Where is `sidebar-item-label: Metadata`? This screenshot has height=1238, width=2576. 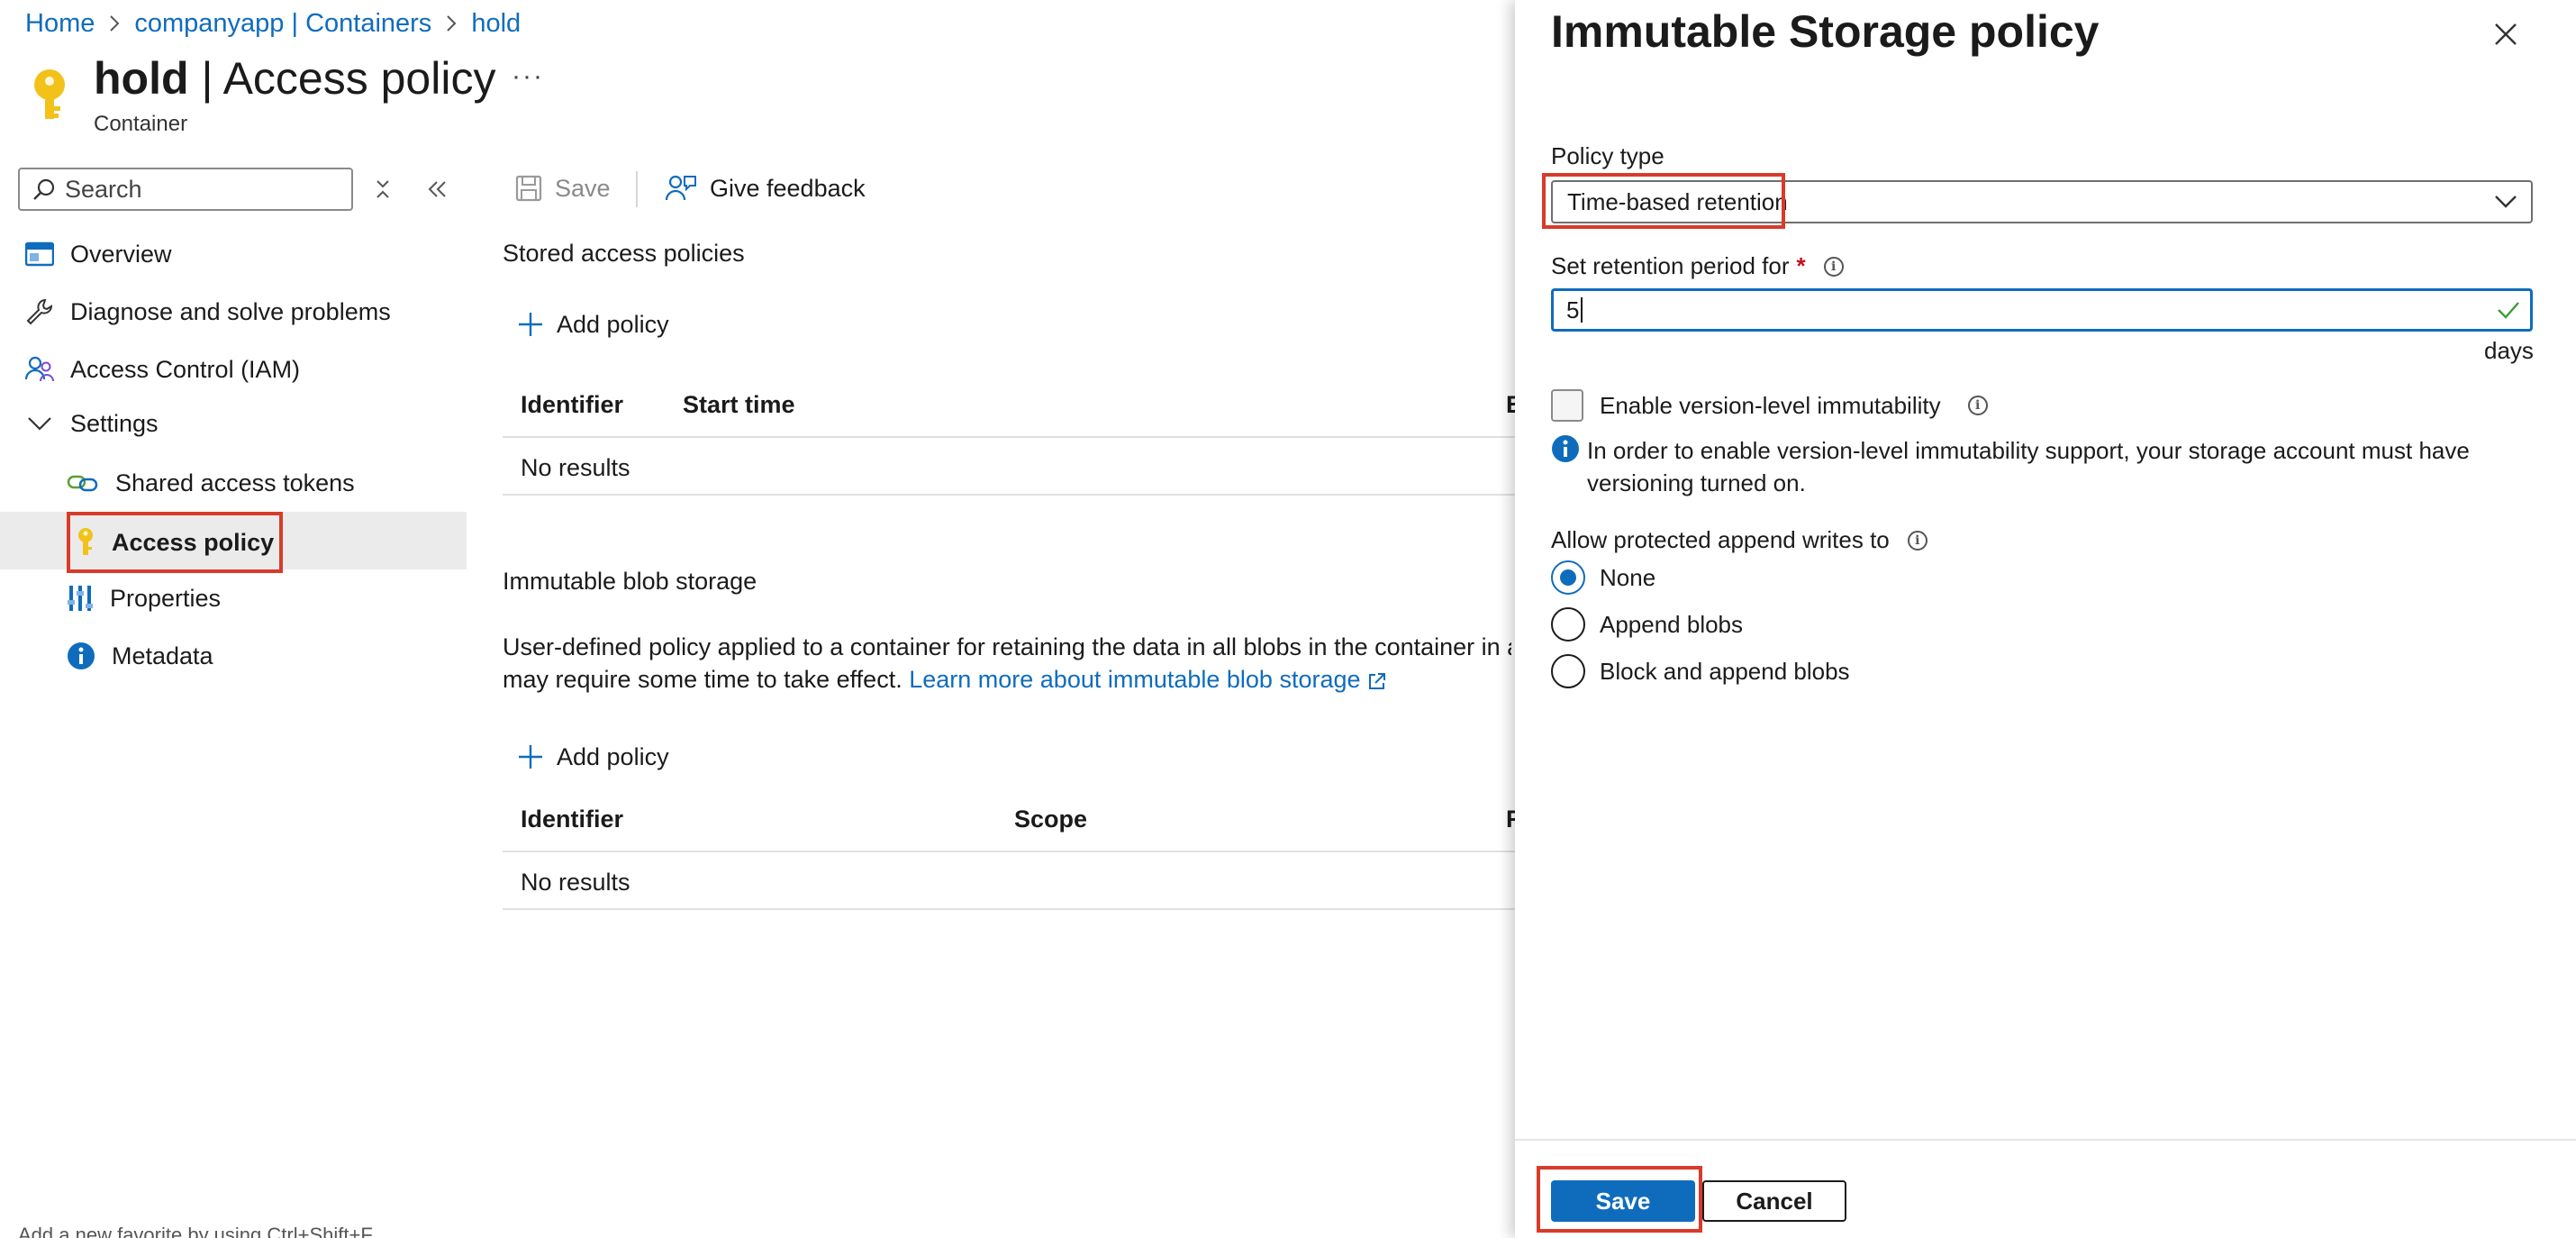
sidebar-item-label: Metadata is located at coordinates (162, 655).